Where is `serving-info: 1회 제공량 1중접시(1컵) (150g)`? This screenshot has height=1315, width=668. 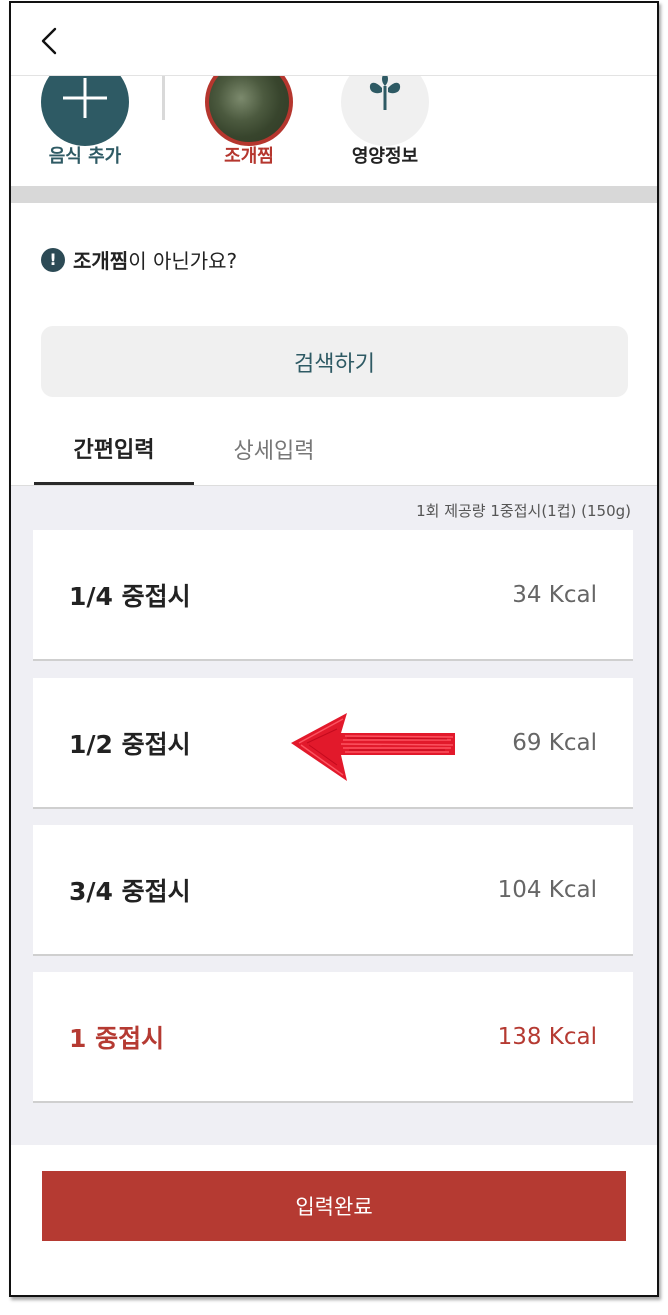
serving-info: 1회 제공량 1중접시(1컵) (150g) is located at coordinates (523, 511).